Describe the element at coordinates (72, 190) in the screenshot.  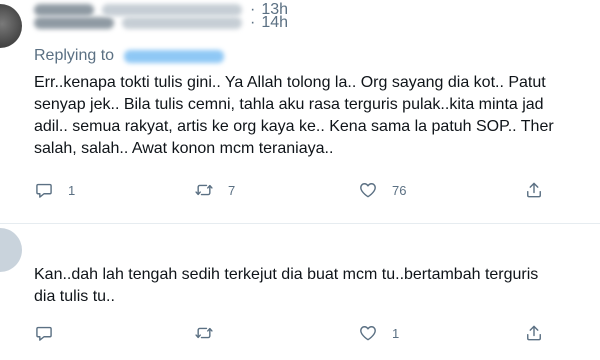
I see `reply-count: 1` at that location.